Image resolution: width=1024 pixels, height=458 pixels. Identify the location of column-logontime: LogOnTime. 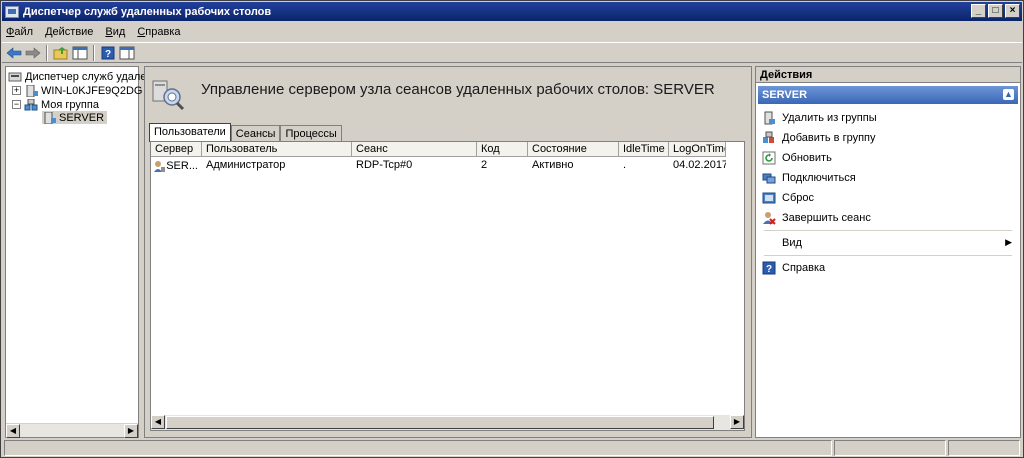
(697, 149).